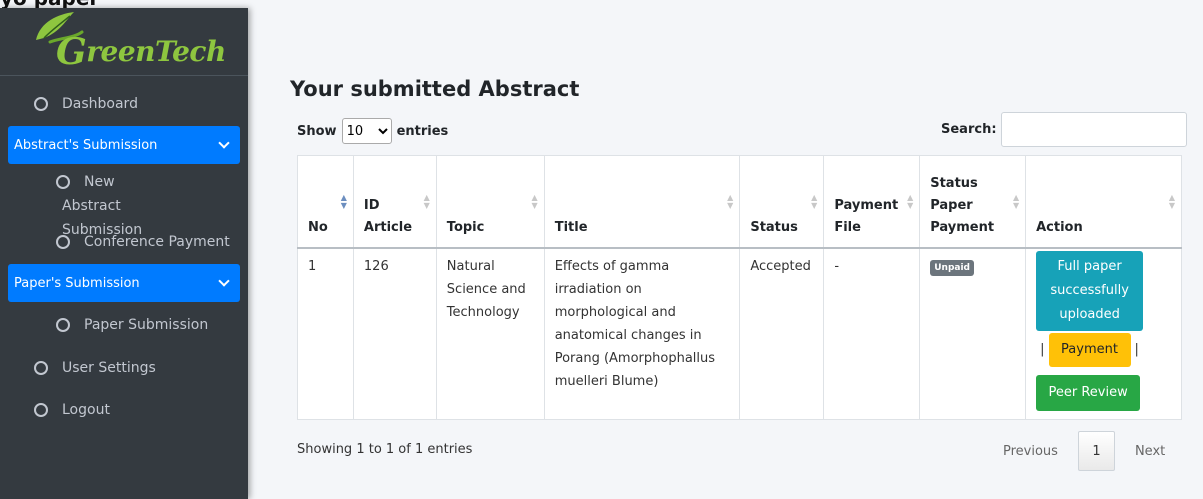  I want to click on peer-review-button: Peer Review, so click(1088, 392).